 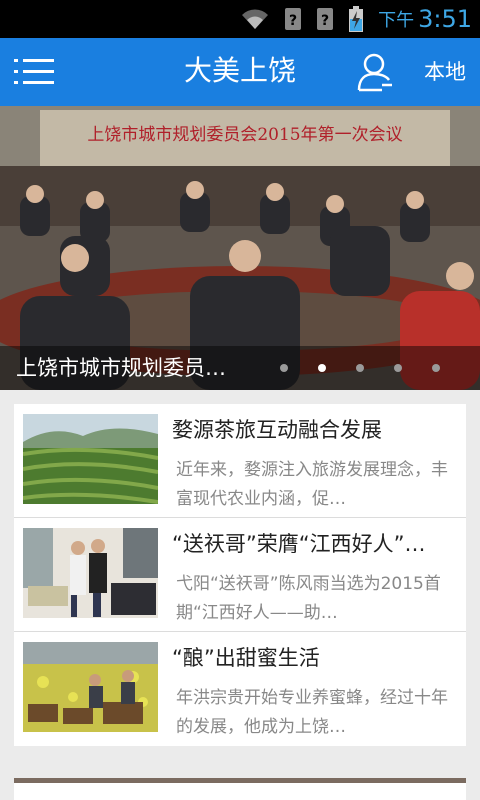 What do you see at coordinates (90, 687) in the screenshot?
I see `news-thumbnail-beekeeping` at bounding box center [90, 687].